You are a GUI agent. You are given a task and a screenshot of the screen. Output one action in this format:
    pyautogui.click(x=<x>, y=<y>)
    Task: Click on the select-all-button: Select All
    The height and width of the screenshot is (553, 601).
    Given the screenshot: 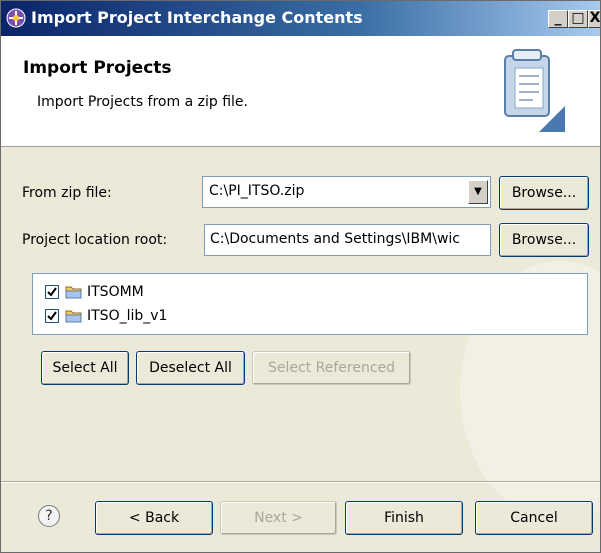 What is the action you would take?
    pyautogui.click(x=85, y=368)
    